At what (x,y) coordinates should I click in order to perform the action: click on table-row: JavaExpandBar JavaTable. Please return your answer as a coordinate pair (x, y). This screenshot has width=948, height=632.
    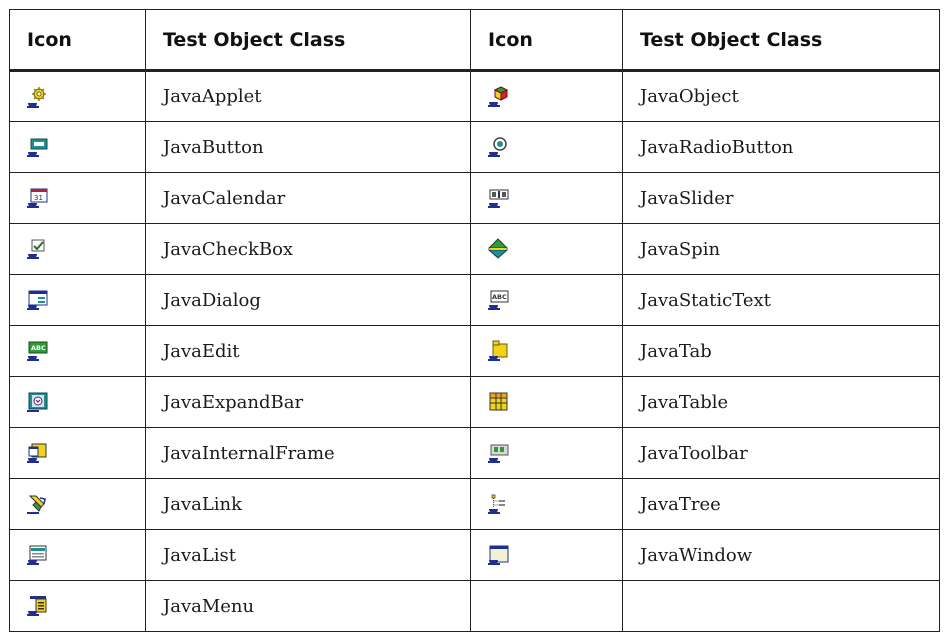
    Looking at the image, I should click on (474, 402).